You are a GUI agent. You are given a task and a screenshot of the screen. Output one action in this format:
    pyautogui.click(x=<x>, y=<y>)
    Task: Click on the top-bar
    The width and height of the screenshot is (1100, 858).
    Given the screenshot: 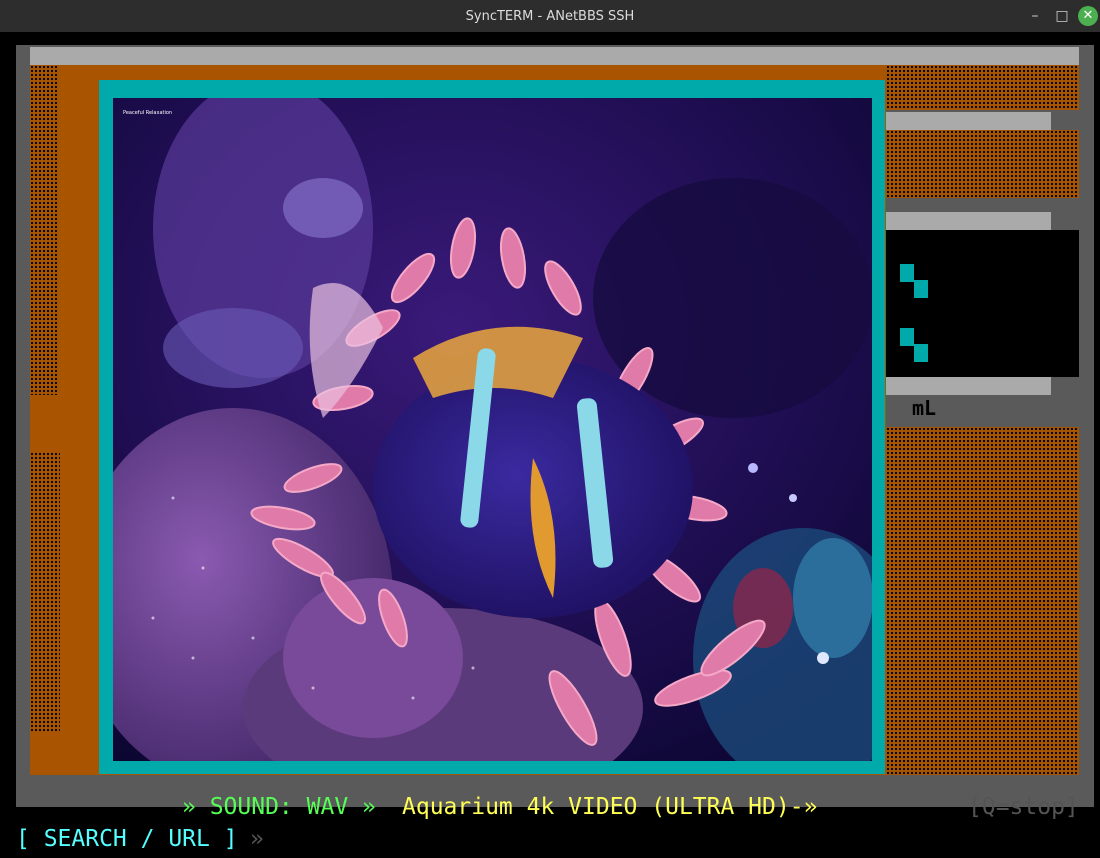 What is the action you would take?
    pyautogui.click(x=554, y=56)
    